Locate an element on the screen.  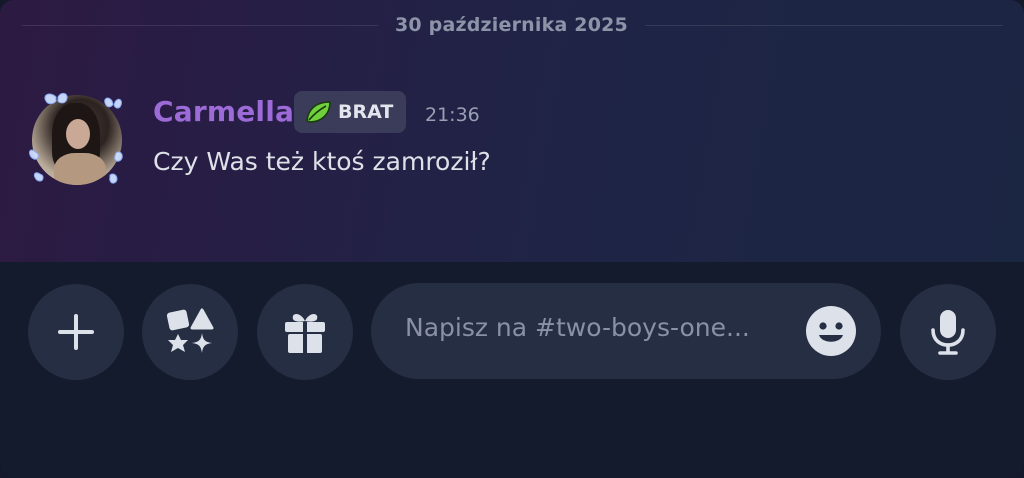
emoji-button is located at coordinates (831, 331).